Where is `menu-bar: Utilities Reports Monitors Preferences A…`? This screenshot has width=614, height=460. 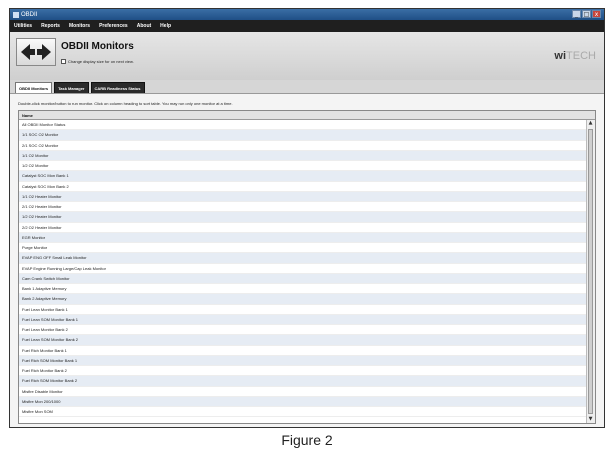
menu-bar: Utilities Reports Monitors Preferences A… is located at coordinates (307, 26).